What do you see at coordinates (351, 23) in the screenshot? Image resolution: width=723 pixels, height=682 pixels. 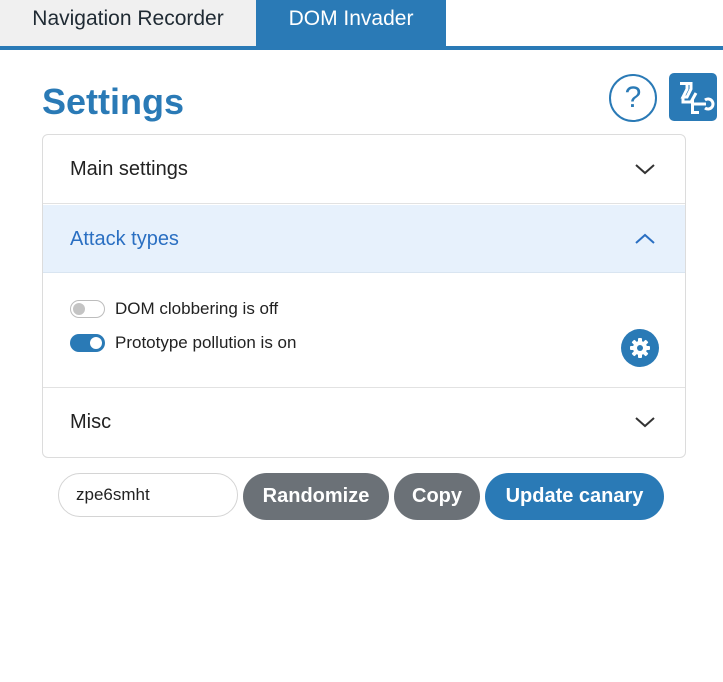 I see `tab-dom-invader: DOM Invader` at bounding box center [351, 23].